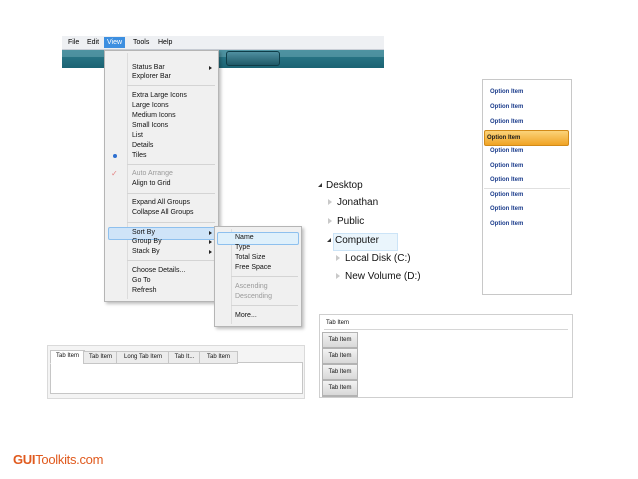 Image resolution: width=638 pixels, height=479 pixels. What do you see at coordinates (258, 238) in the screenshot?
I see `name-highlight` at bounding box center [258, 238].